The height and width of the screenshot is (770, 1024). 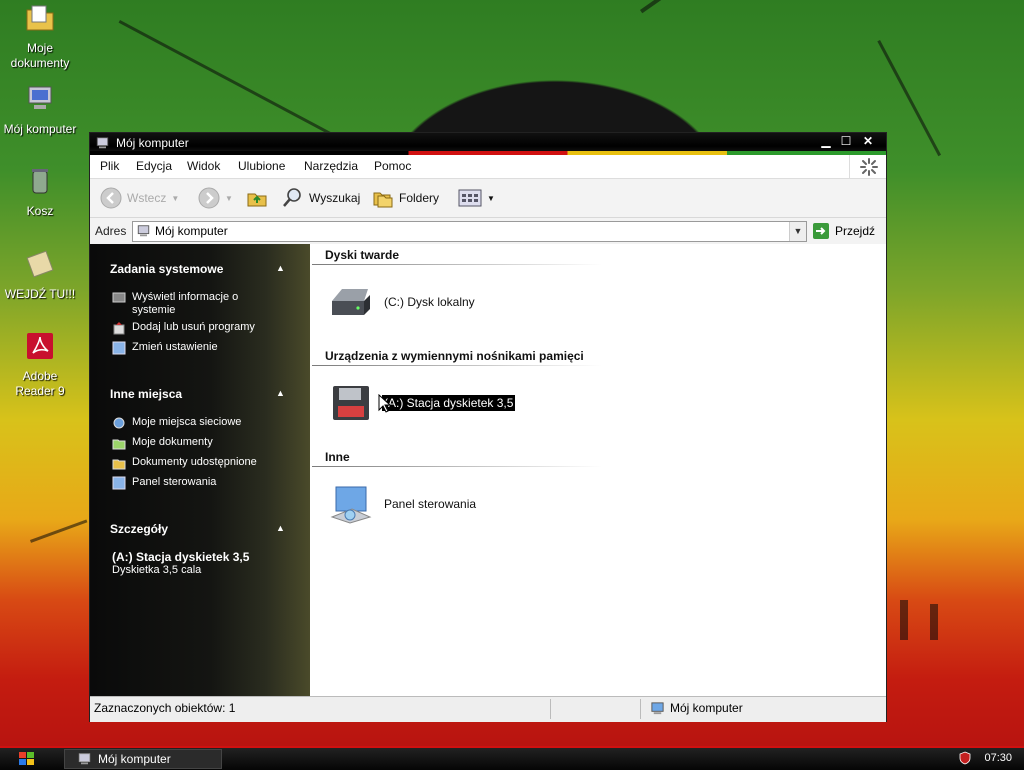 I want to click on desktop-icon-label: WEJDŹ TU!!!, so click(x=40, y=294).